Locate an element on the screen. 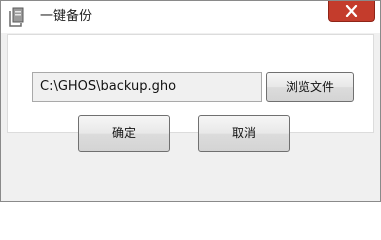 This screenshot has width=381, height=240. close-icon is located at coordinates (351, 11).